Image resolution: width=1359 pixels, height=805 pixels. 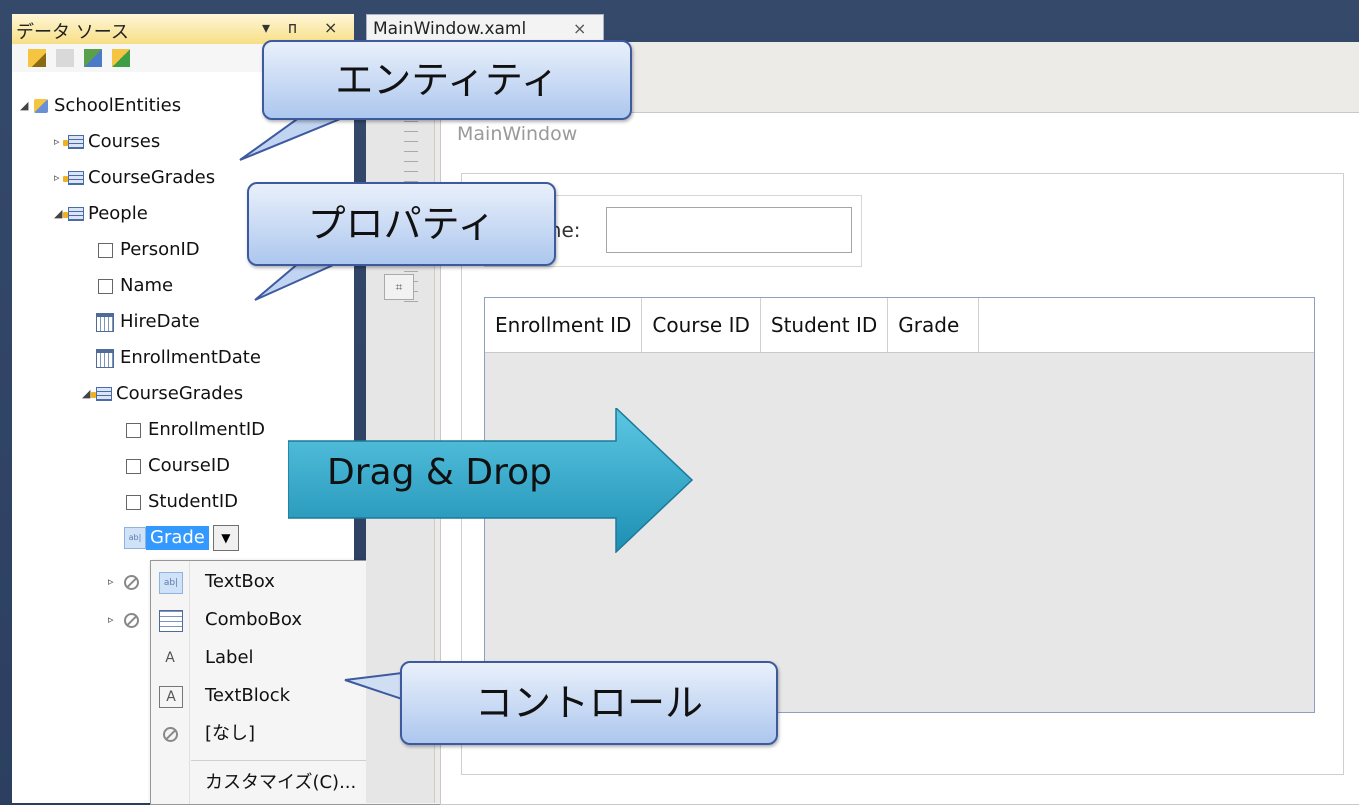 What do you see at coordinates (121, 58) in the screenshot?
I see `refresh-icon` at bounding box center [121, 58].